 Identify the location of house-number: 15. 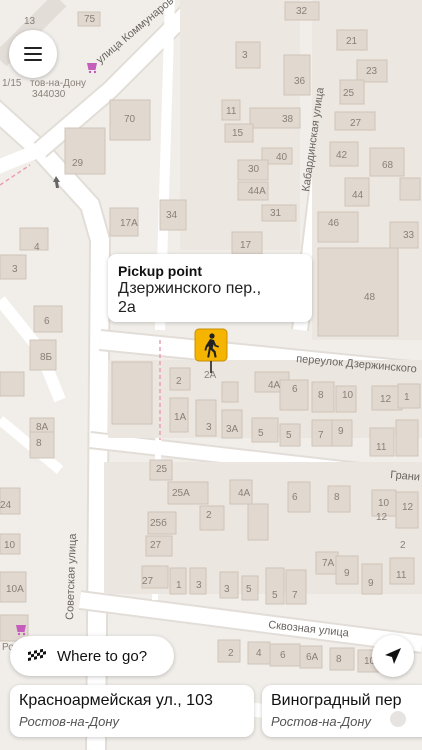
(238, 133).